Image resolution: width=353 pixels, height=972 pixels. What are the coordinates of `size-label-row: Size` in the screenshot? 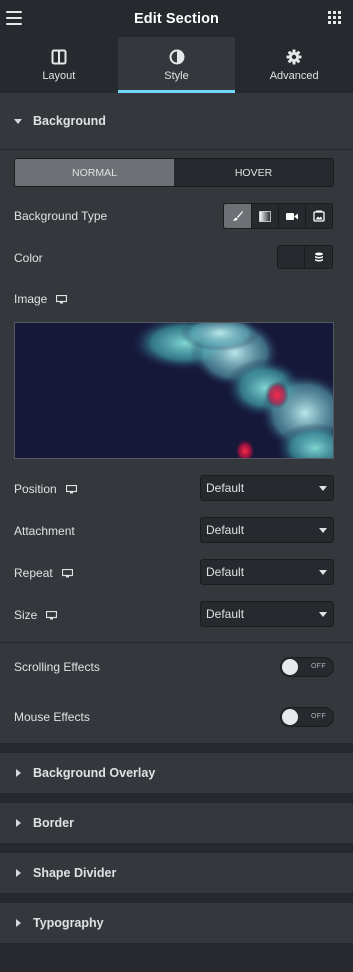 It's located at (36, 615).